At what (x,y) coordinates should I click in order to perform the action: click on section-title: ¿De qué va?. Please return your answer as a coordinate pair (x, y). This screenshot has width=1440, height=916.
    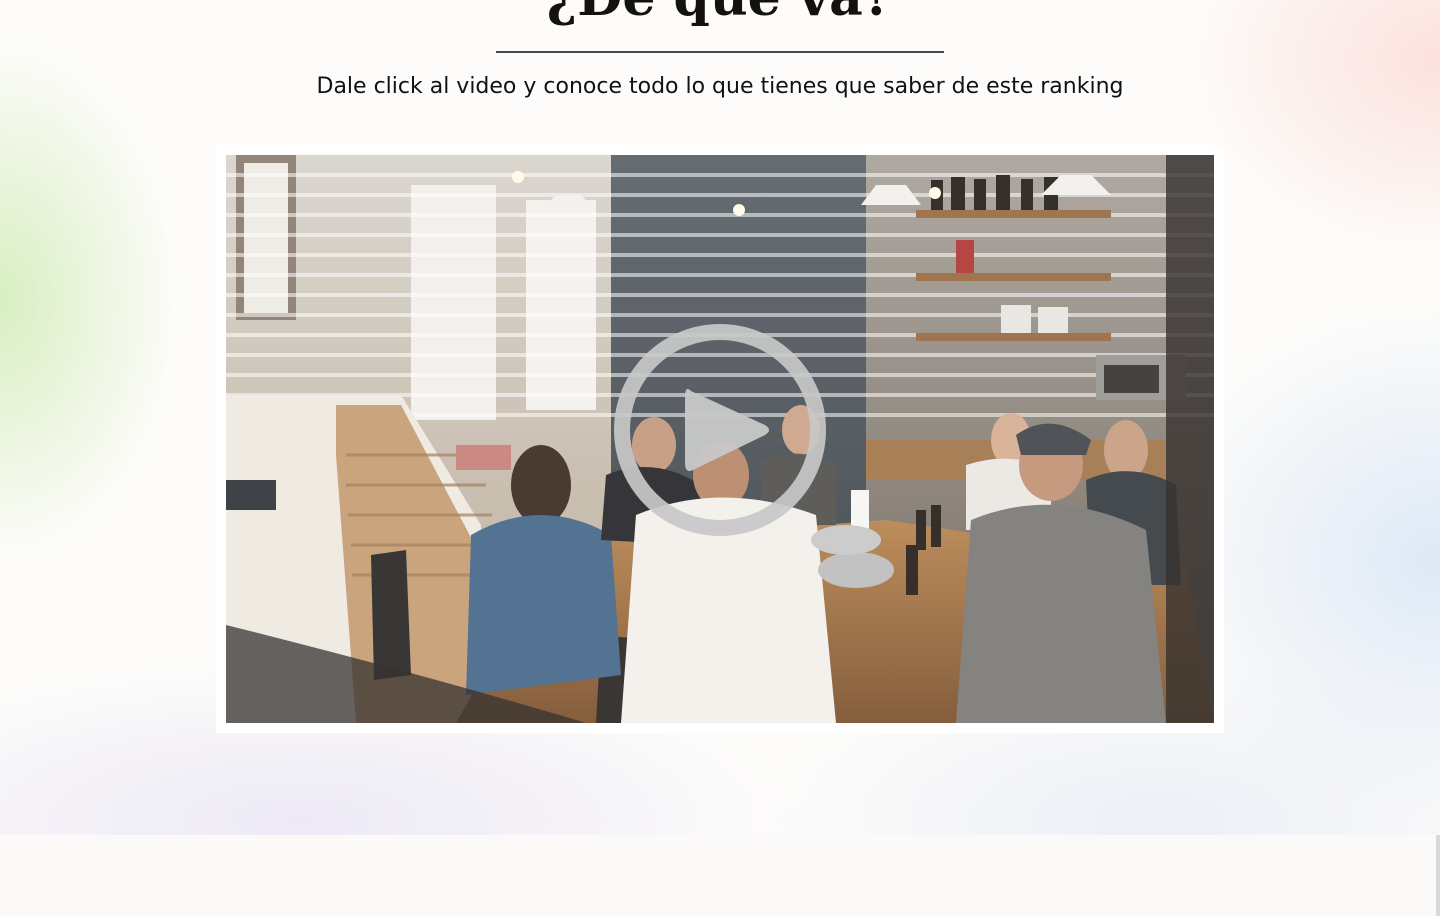
    Looking at the image, I should click on (720, 14).